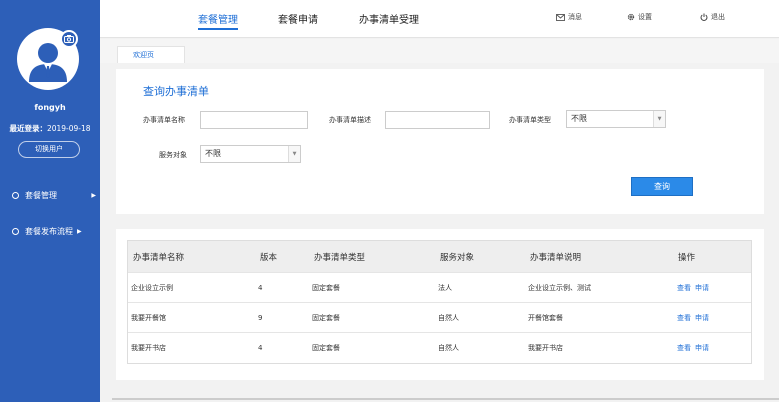  I want to click on cell-description: 企业设立示例、测试, so click(559, 287).